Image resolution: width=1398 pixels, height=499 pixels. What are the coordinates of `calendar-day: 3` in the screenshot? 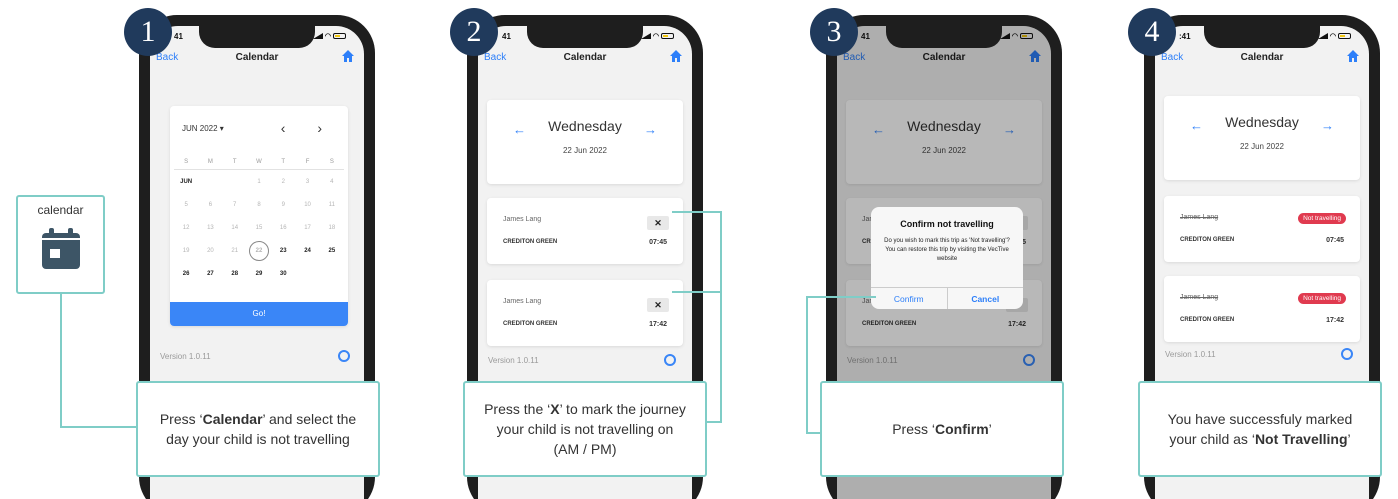 It's located at (307, 182).